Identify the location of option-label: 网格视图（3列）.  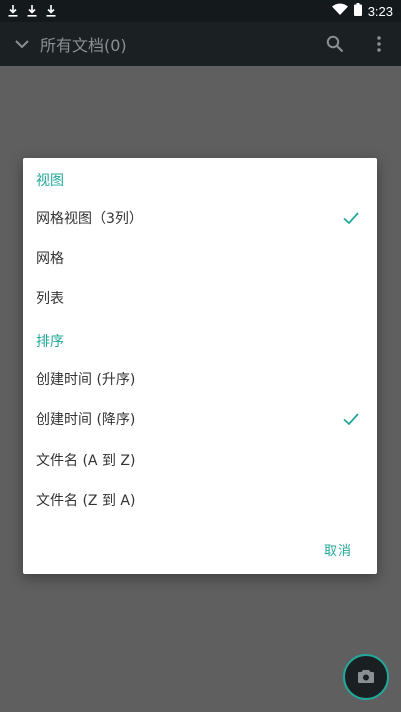
(89, 219).